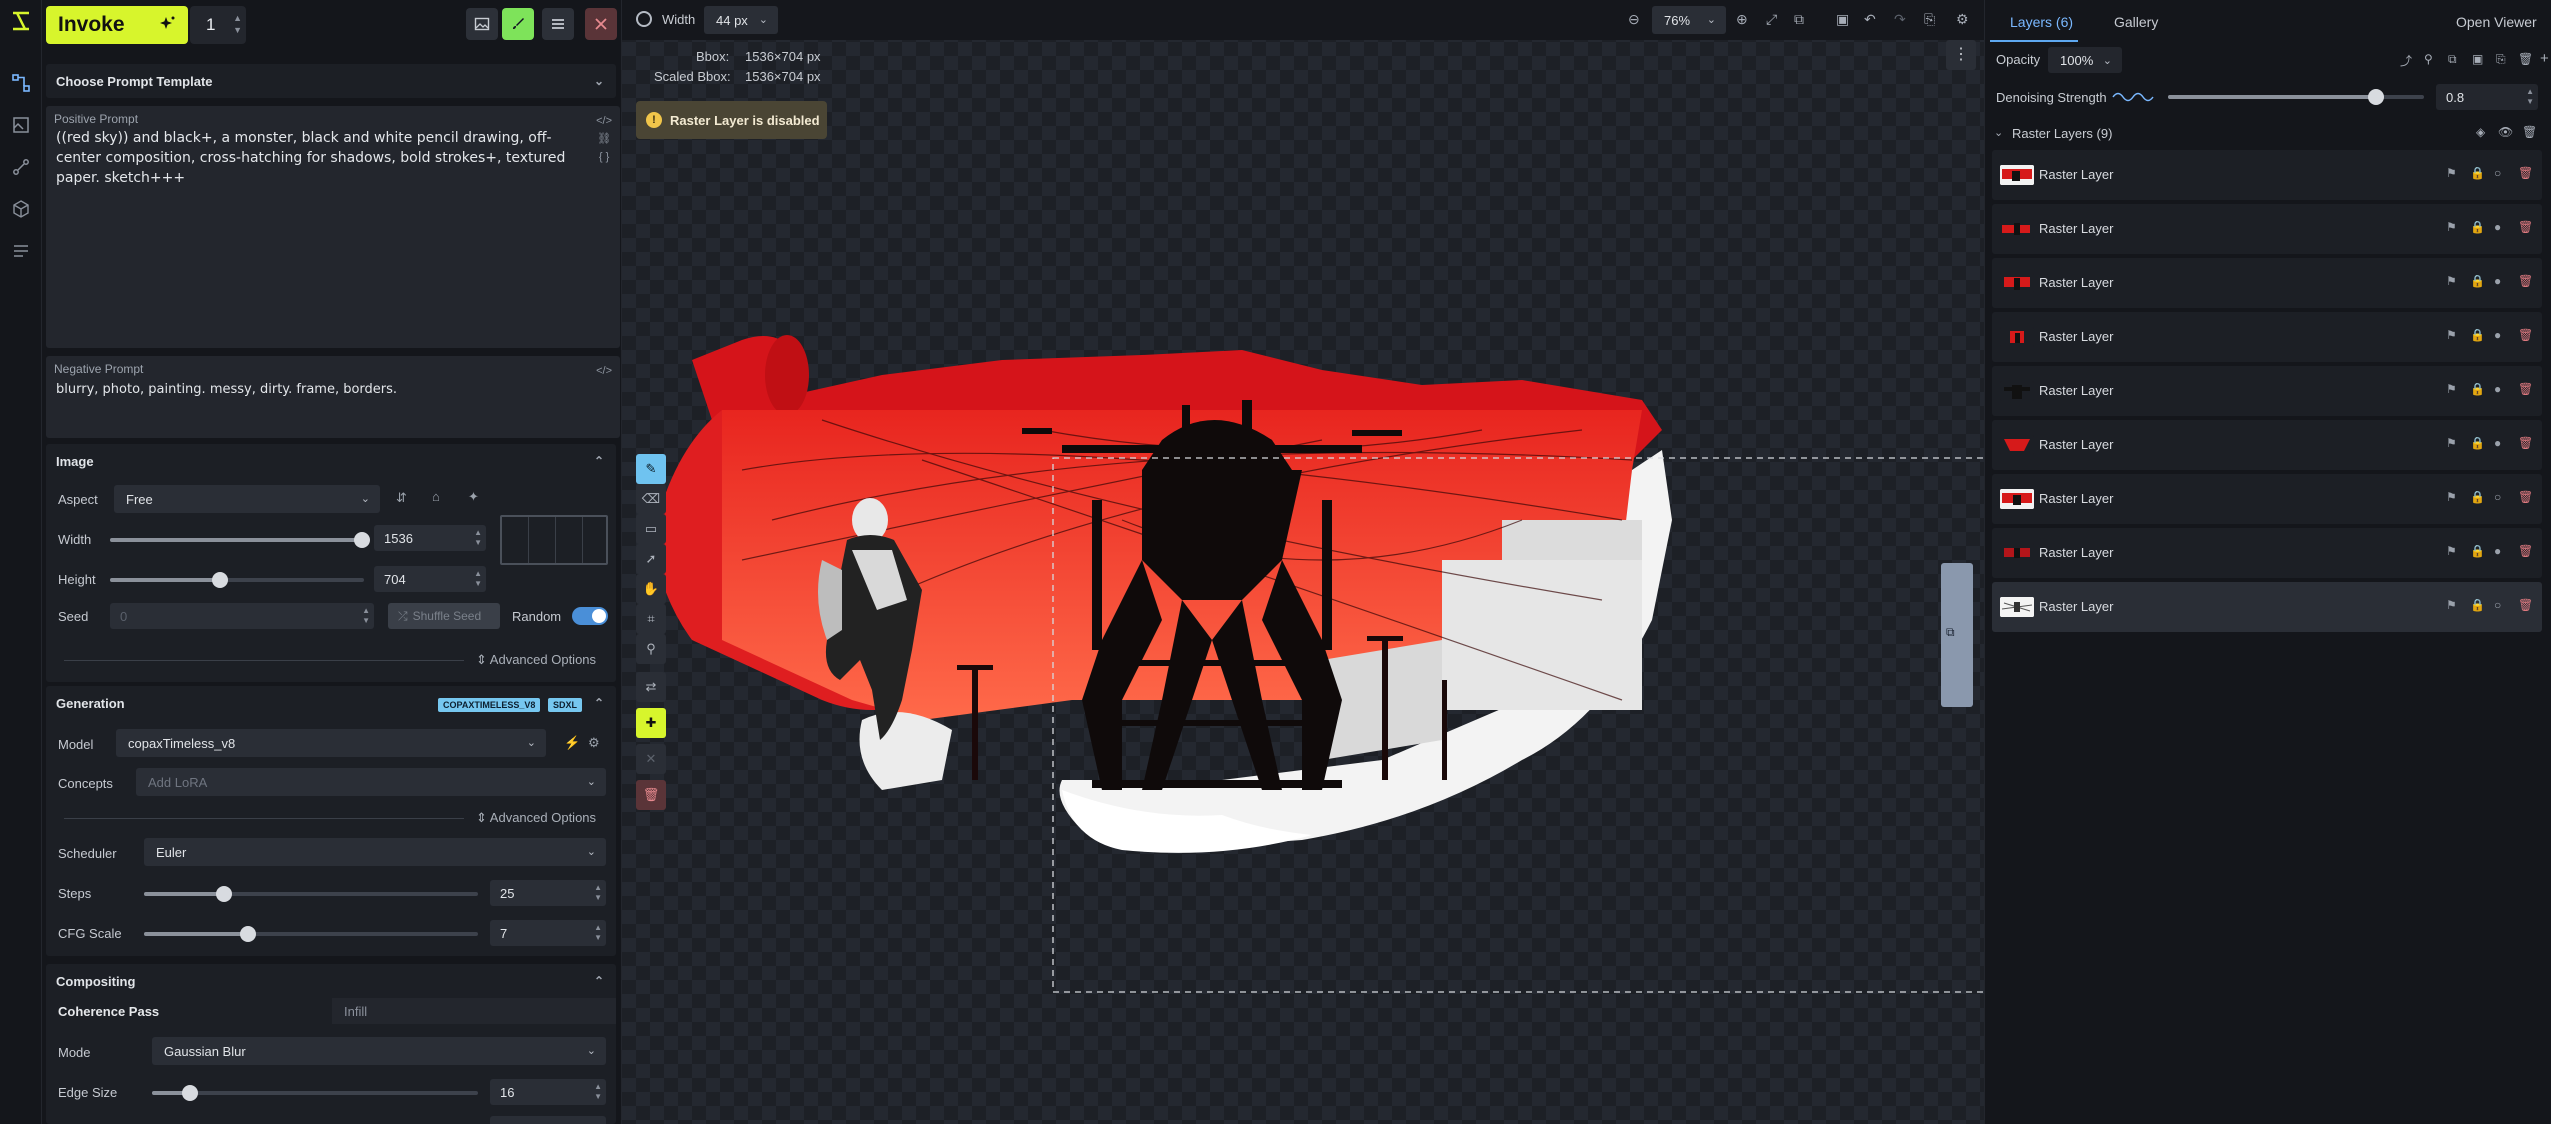 This screenshot has height=1124, width=2551. Describe the element at coordinates (1961, 55) in the screenshot. I see `canvas-menu-kebab-icon: ⋮` at that location.